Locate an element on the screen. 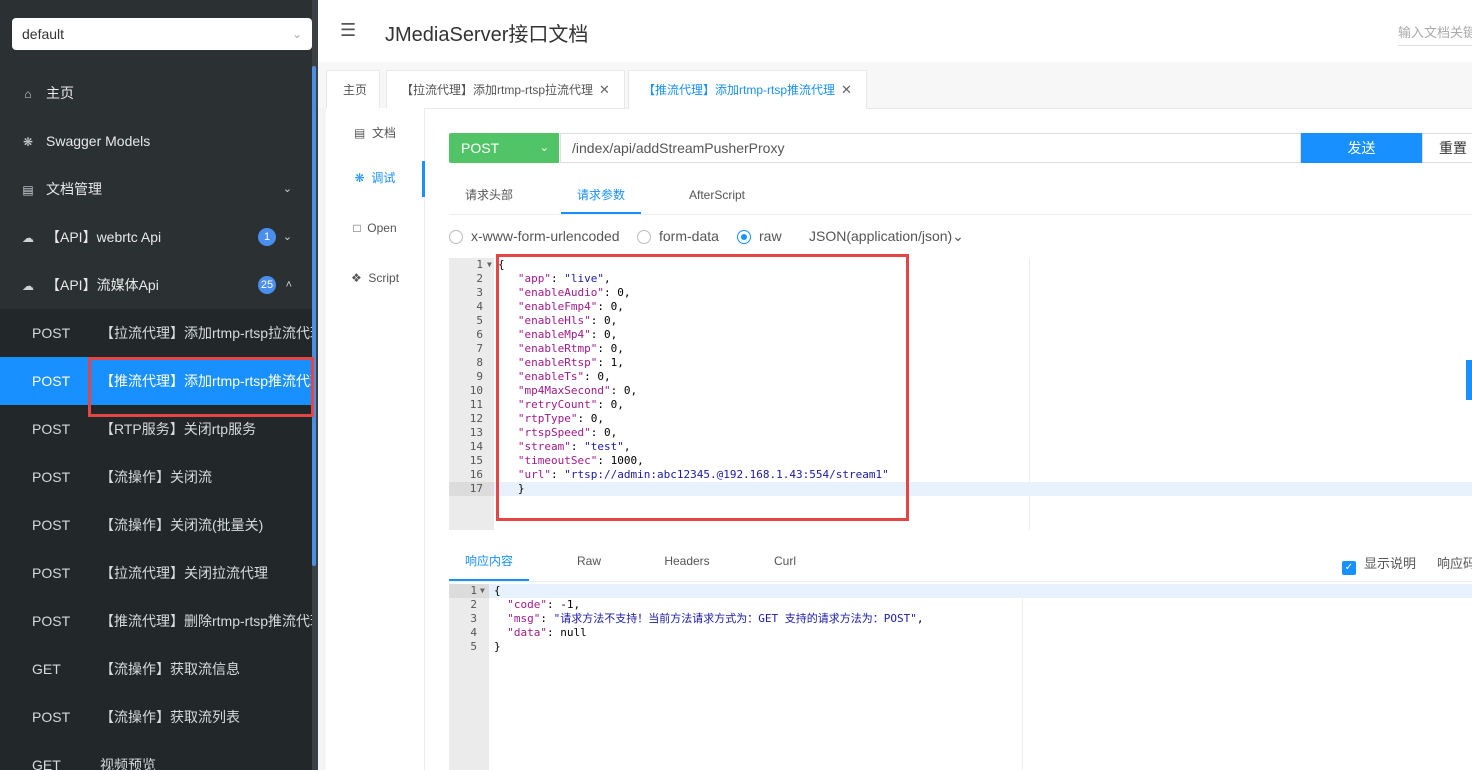  file-icon: □ is located at coordinates (357, 228).